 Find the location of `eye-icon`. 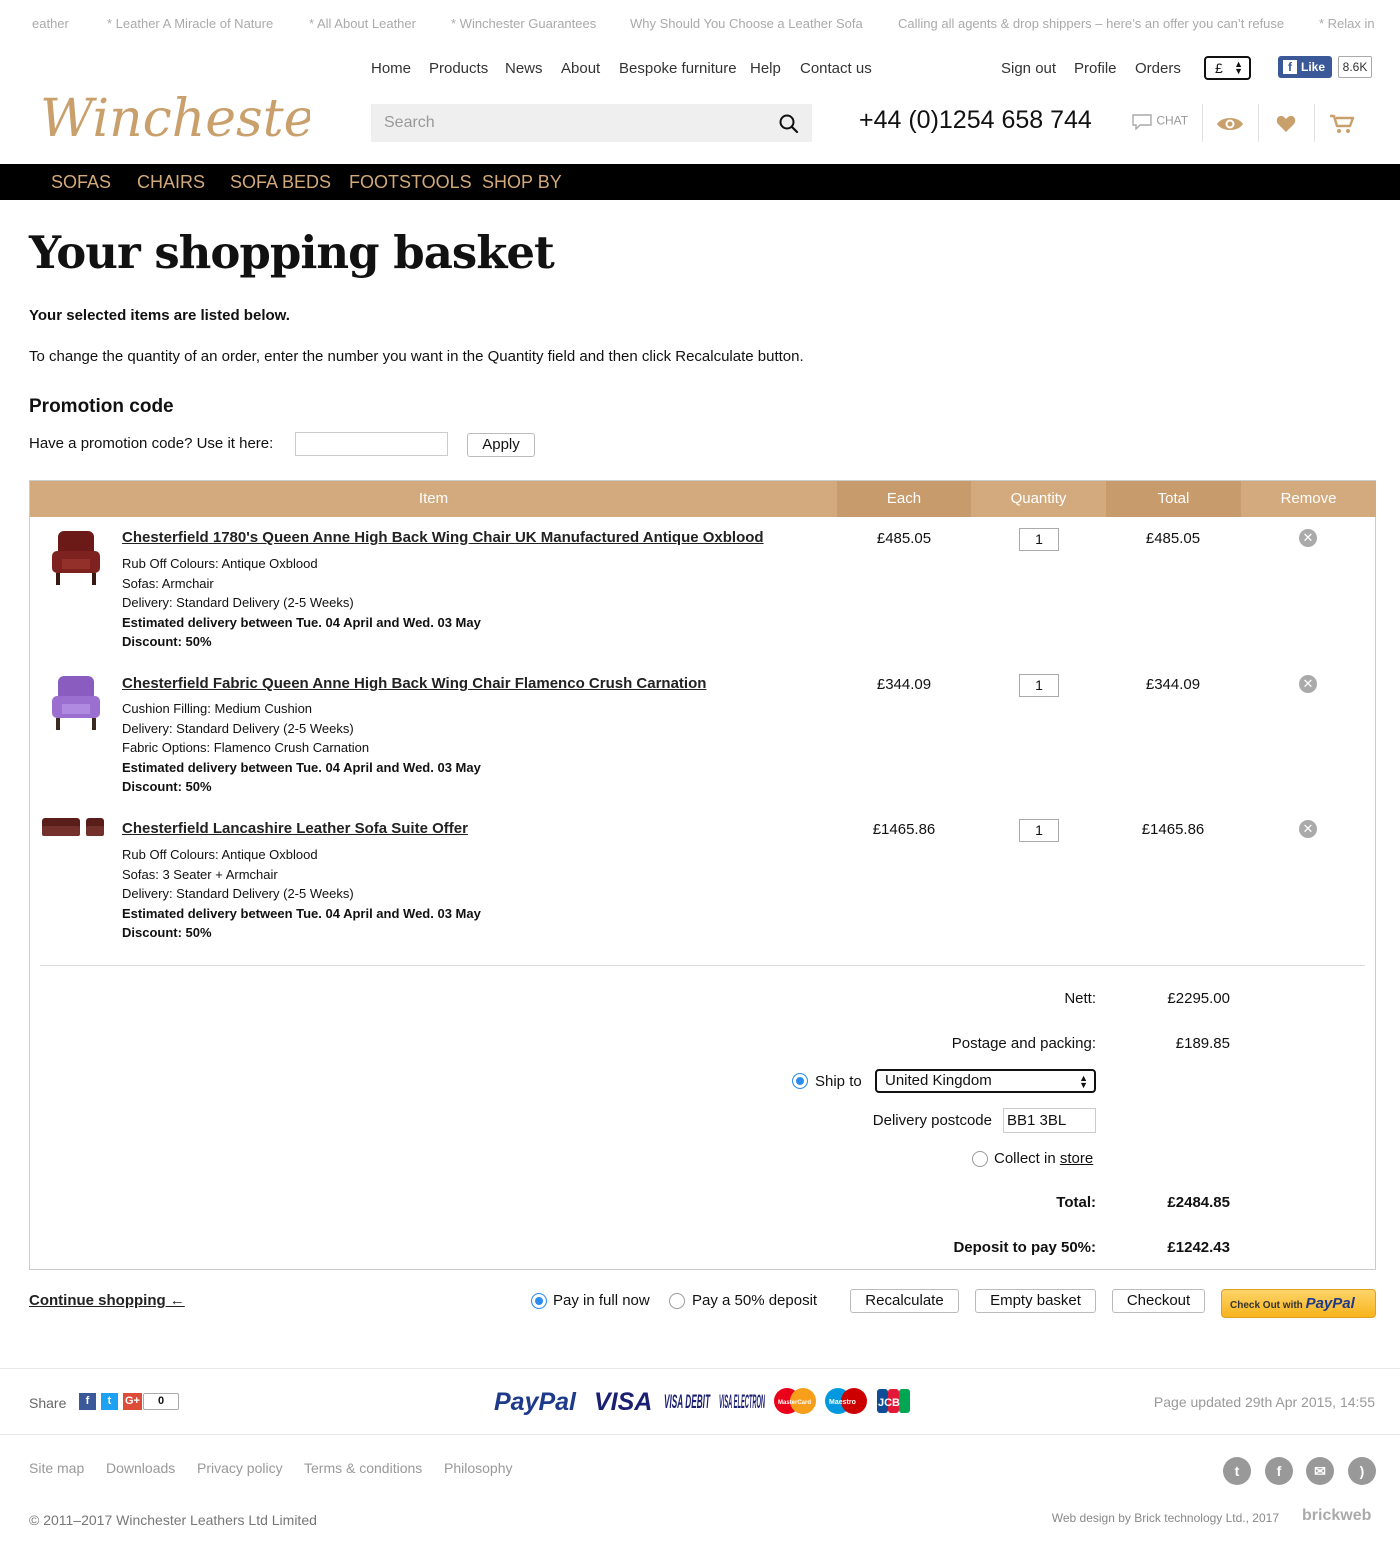

eye-icon is located at coordinates (1230, 124).